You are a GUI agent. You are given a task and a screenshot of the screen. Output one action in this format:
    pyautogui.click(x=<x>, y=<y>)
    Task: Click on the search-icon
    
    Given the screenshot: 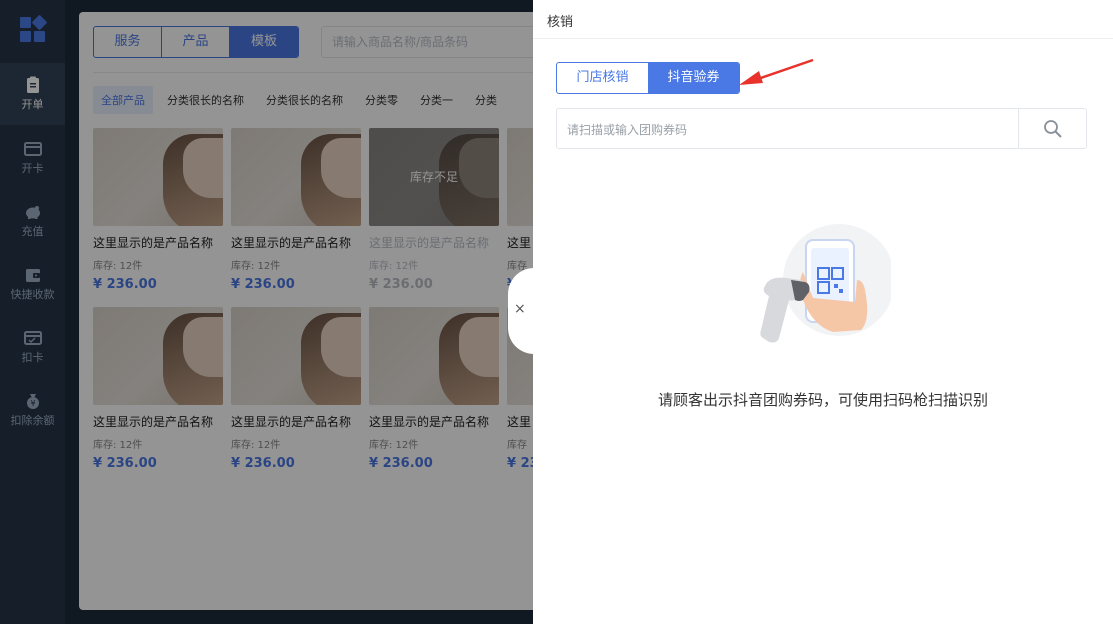 What is the action you would take?
    pyautogui.click(x=1053, y=129)
    